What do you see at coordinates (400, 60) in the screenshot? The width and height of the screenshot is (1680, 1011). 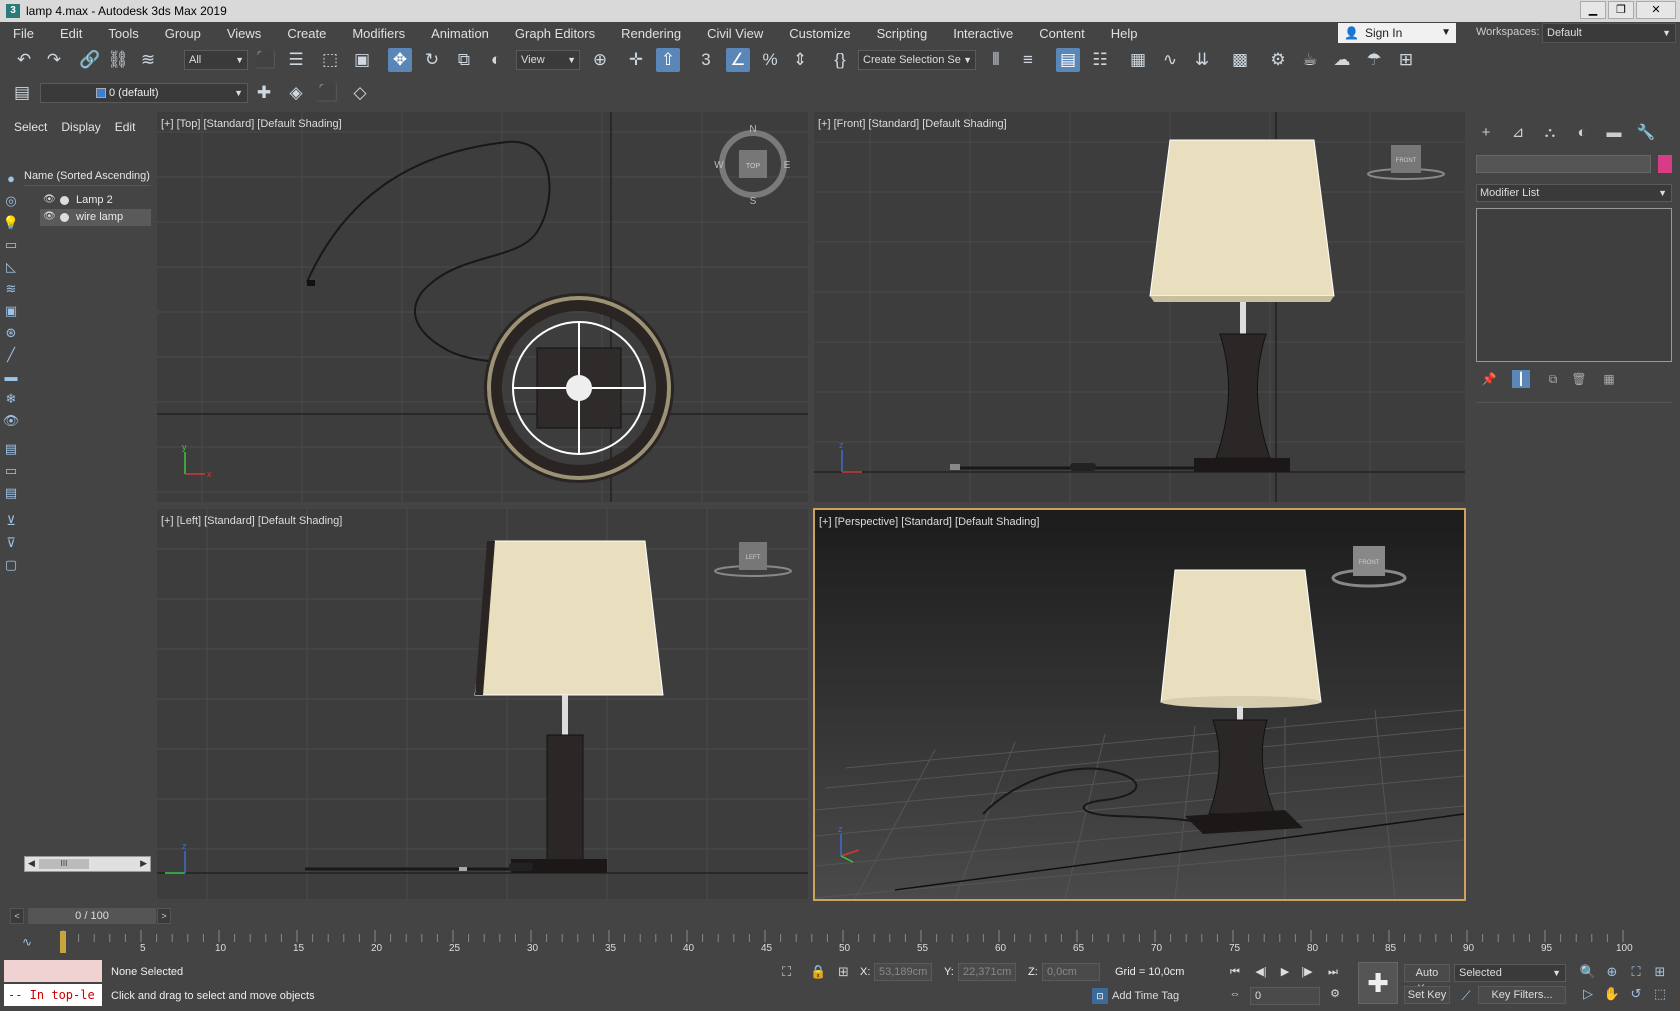 I see `select-and-move-icon: ✥` at bounding box center [400, 60].